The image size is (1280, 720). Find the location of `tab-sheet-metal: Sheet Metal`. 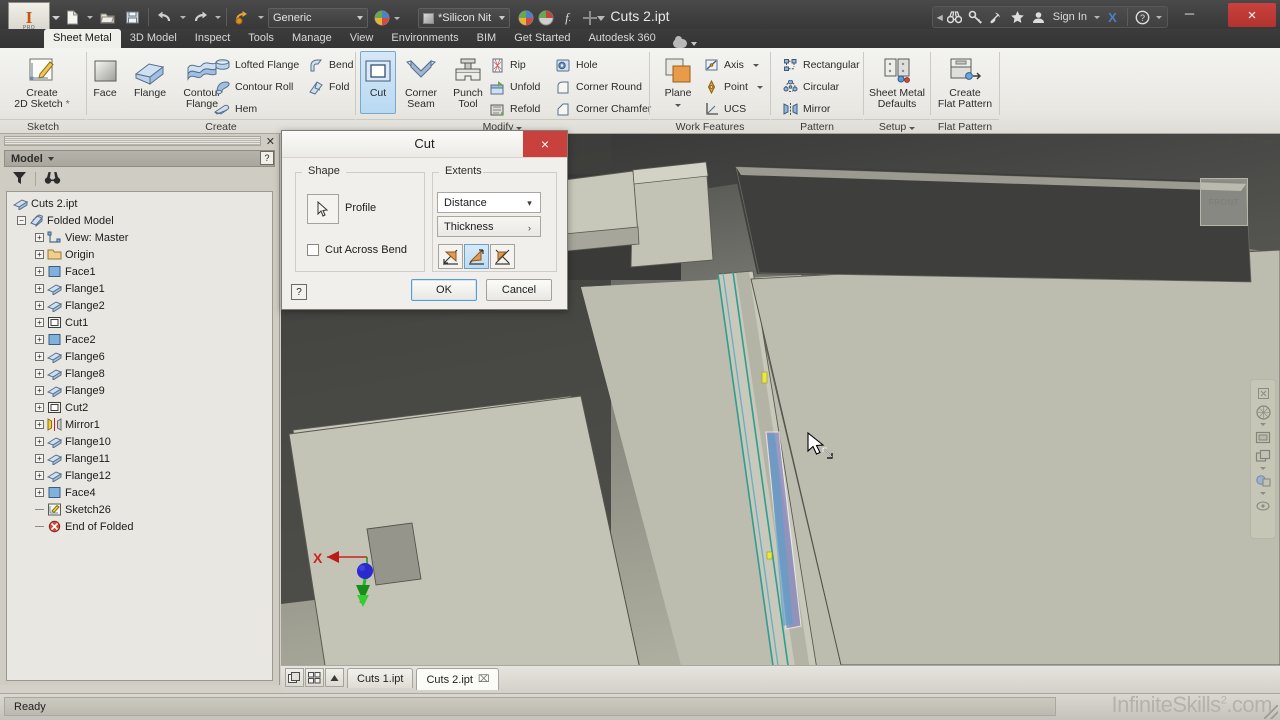

tab-sheet-metal: Sheet Metal is located at coordinates (82, 38).